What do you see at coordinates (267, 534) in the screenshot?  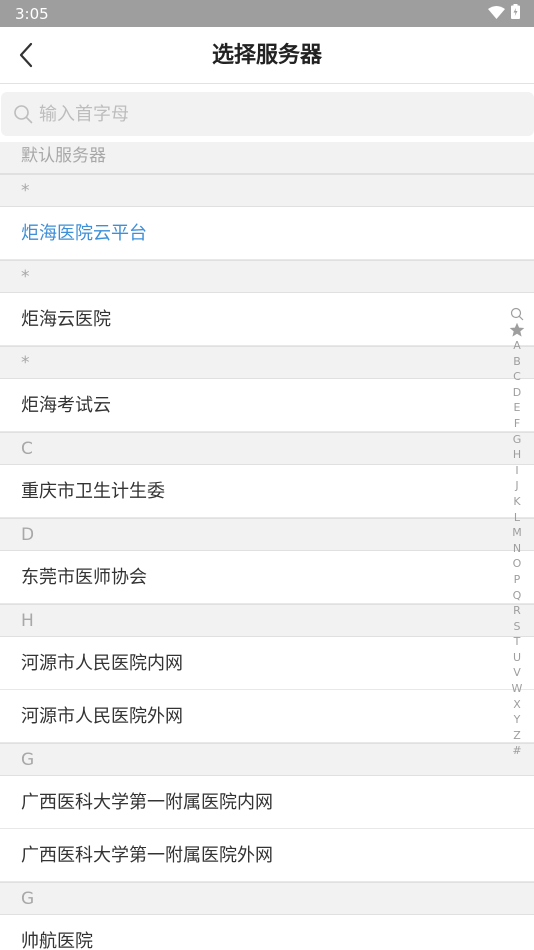 I see `section-header: D` at bounding box center [267, 534].